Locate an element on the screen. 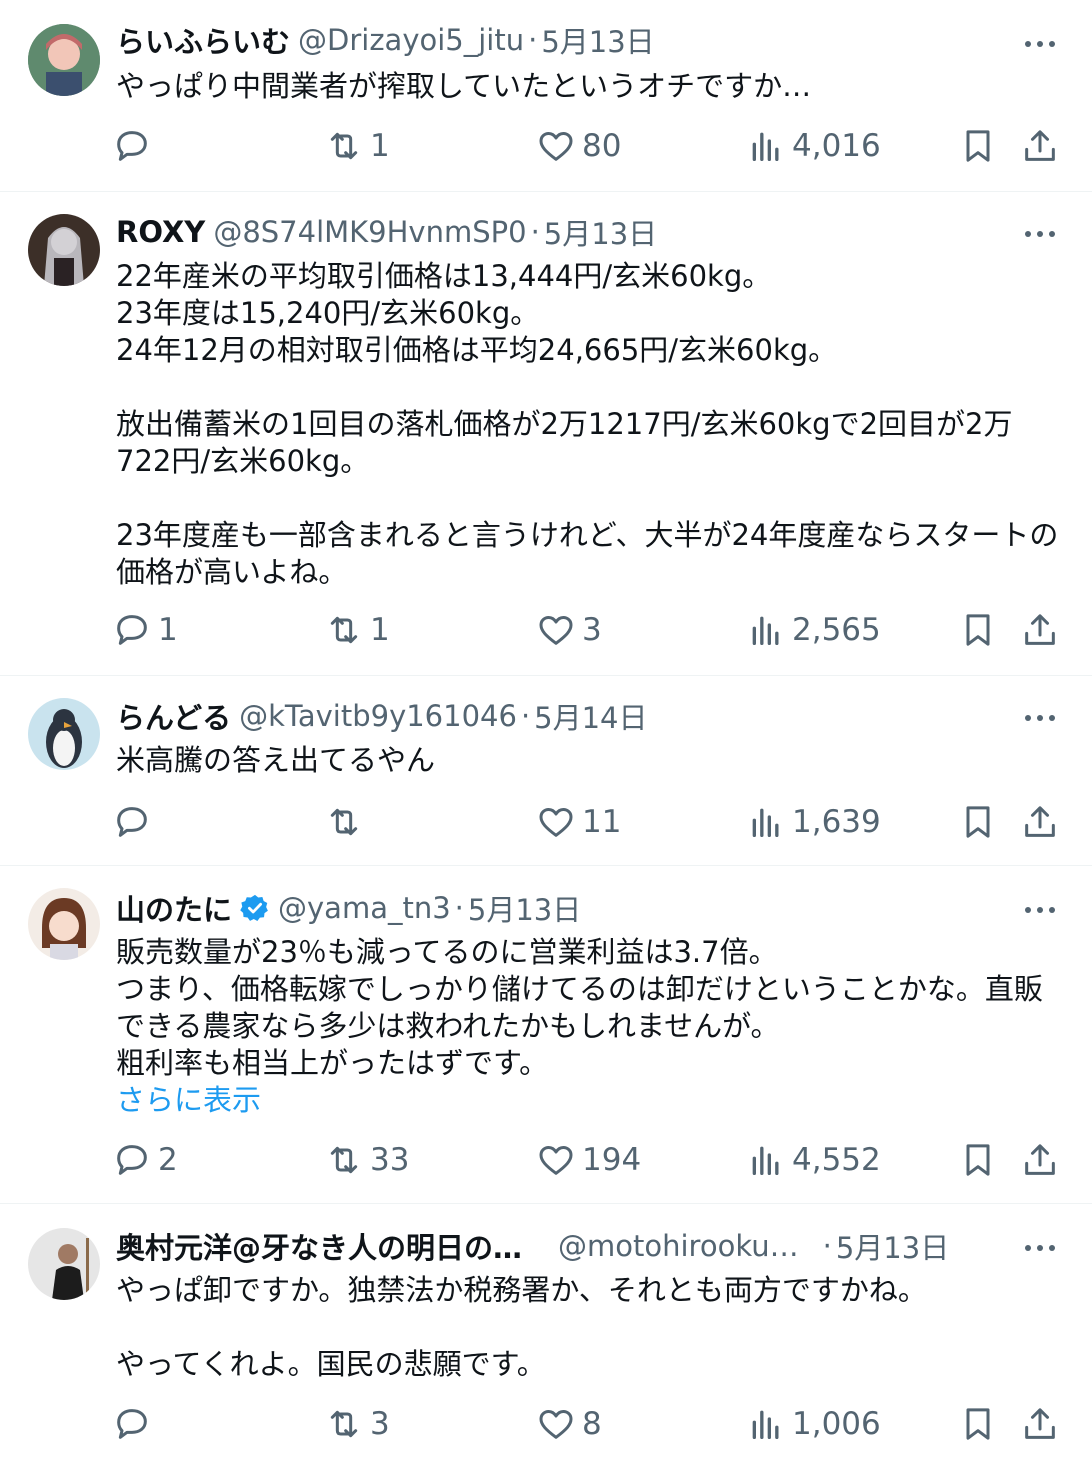 This screenshot has height=1468, width=1092. retweet-count: 3 is located at coordinates (380, 1424).